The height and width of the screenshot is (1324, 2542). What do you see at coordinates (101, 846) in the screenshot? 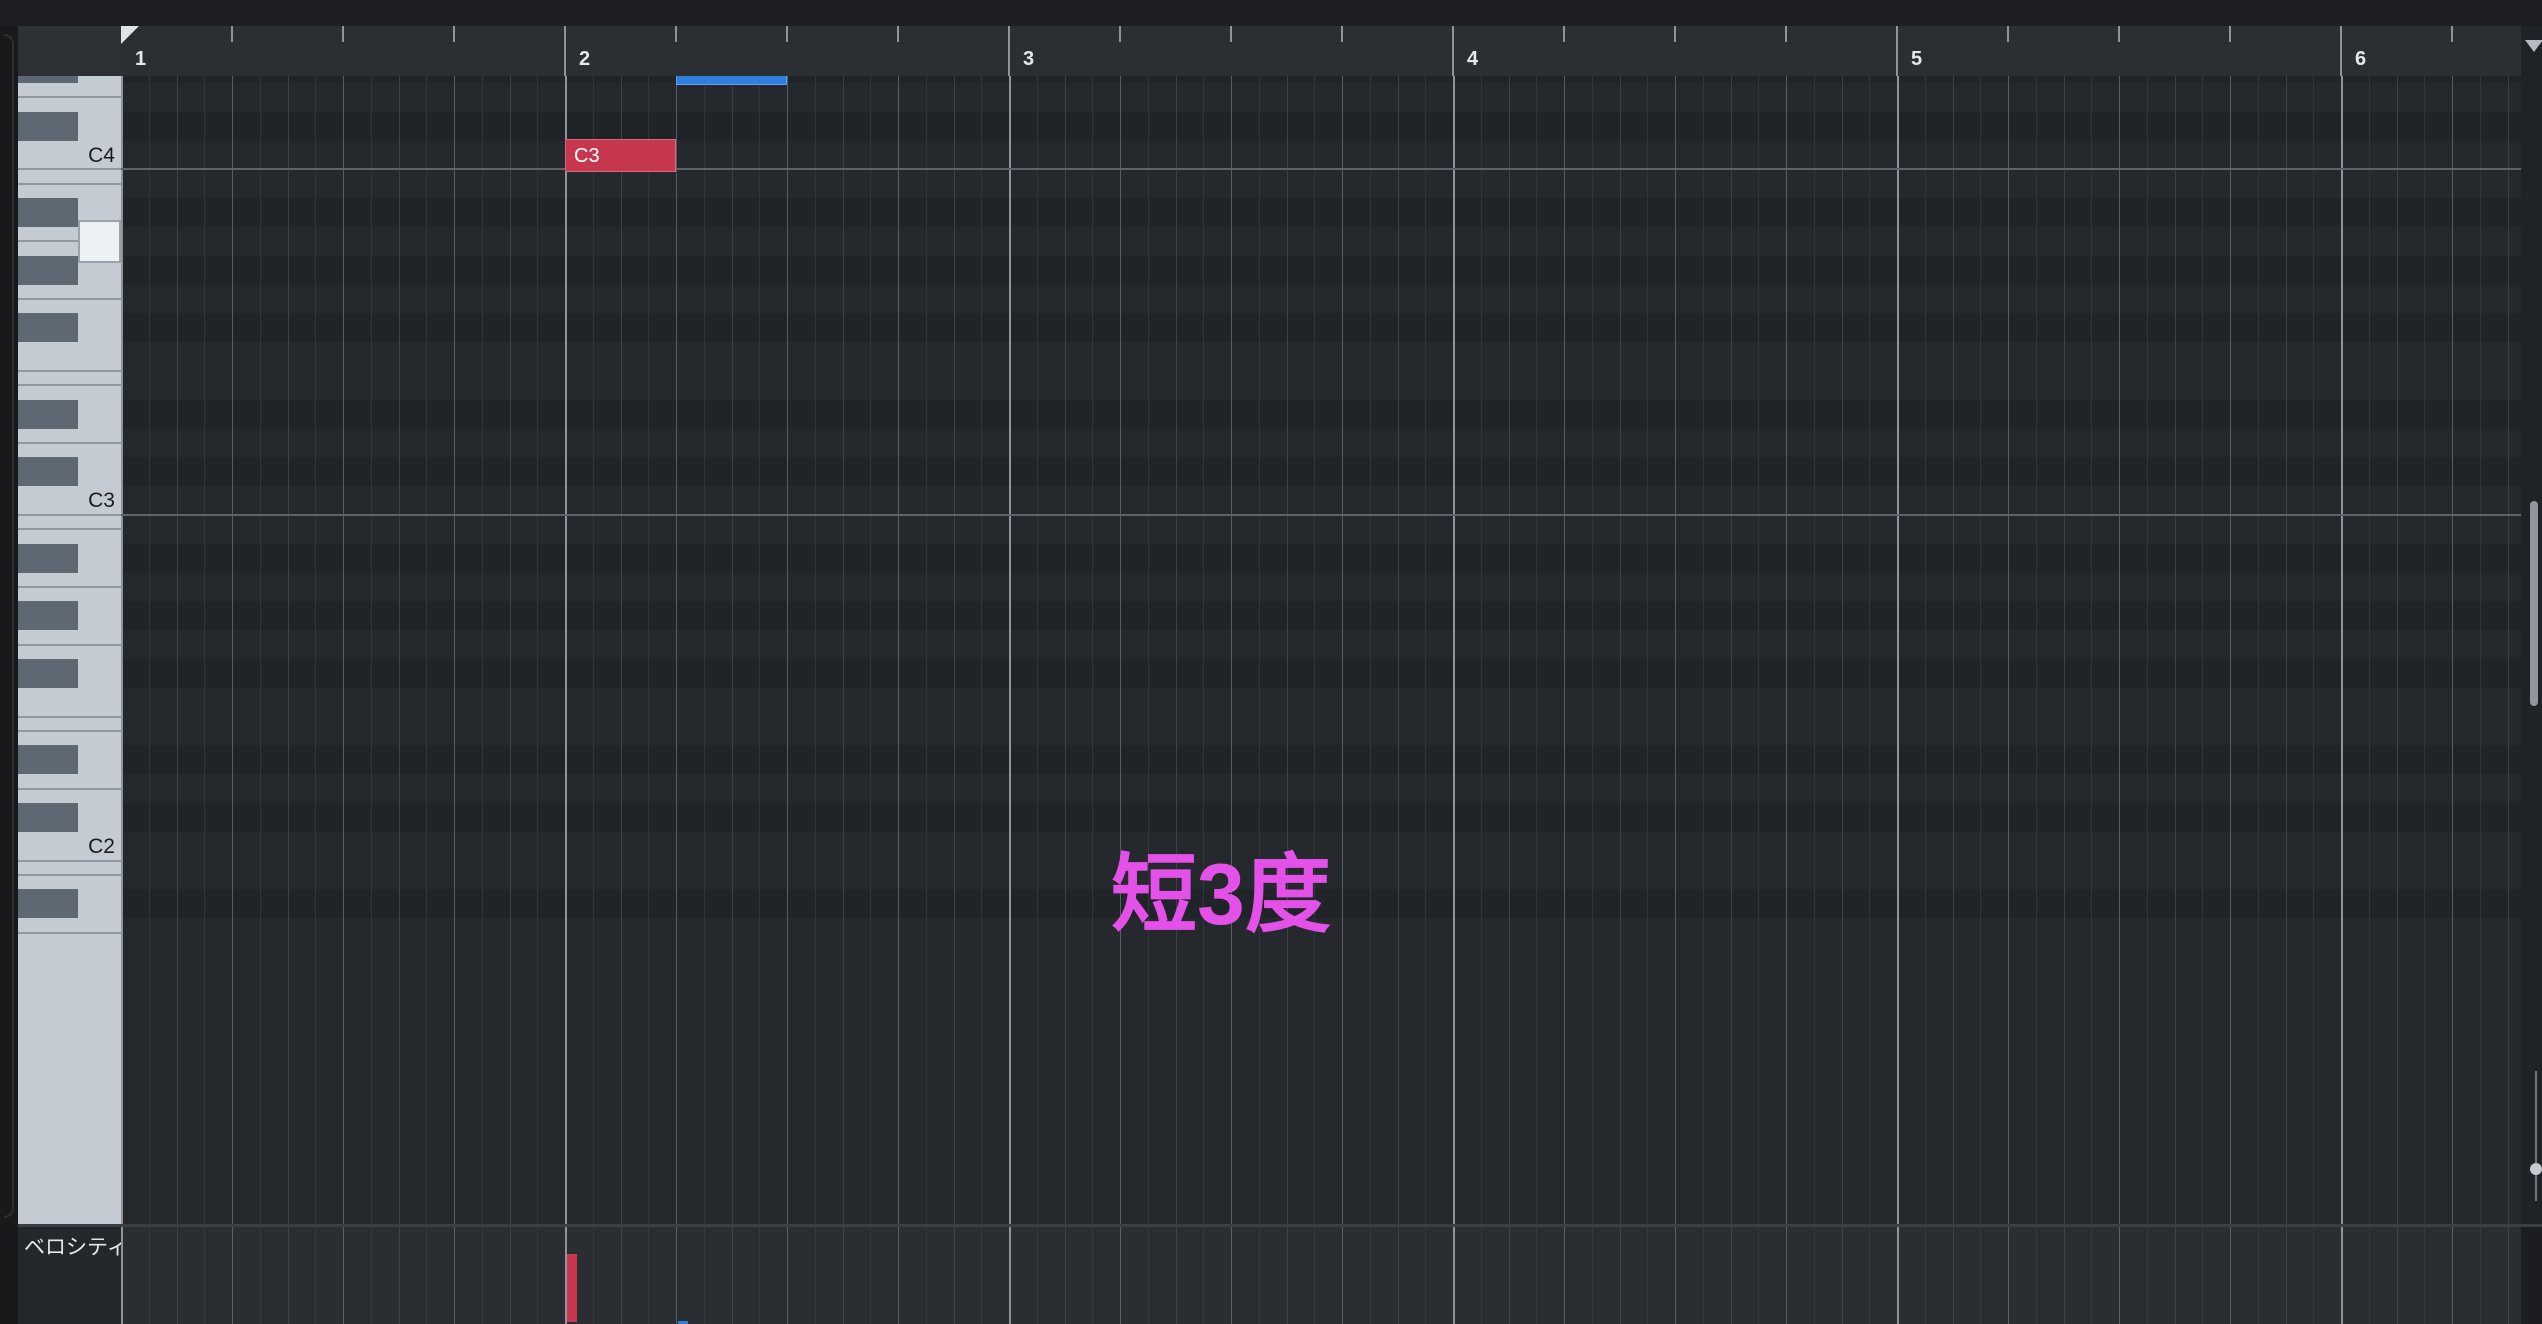
I see `octave-label: C2` at bounding box center [101, 846].